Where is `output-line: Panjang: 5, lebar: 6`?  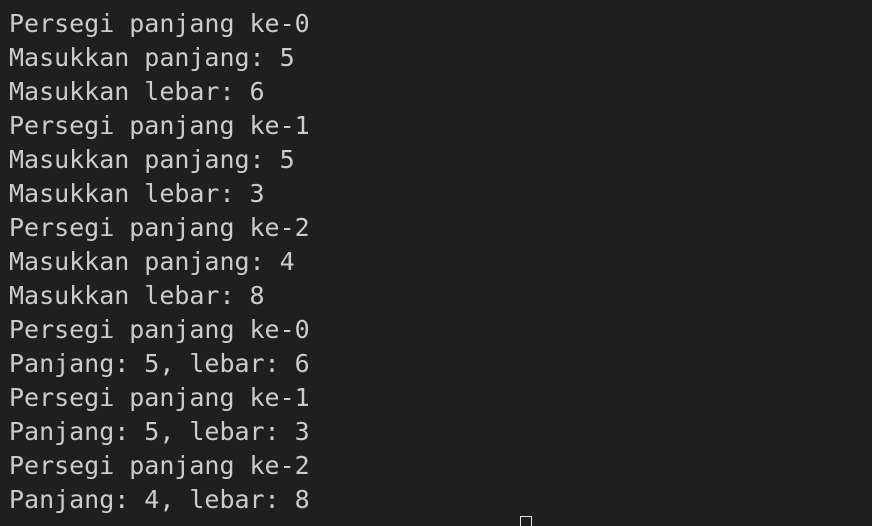
output-line: Panjang: 5, lebar: 6 is located at coordinates (159, 363).